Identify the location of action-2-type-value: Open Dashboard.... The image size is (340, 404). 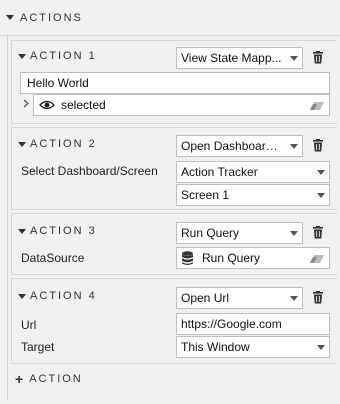
(232, 146).